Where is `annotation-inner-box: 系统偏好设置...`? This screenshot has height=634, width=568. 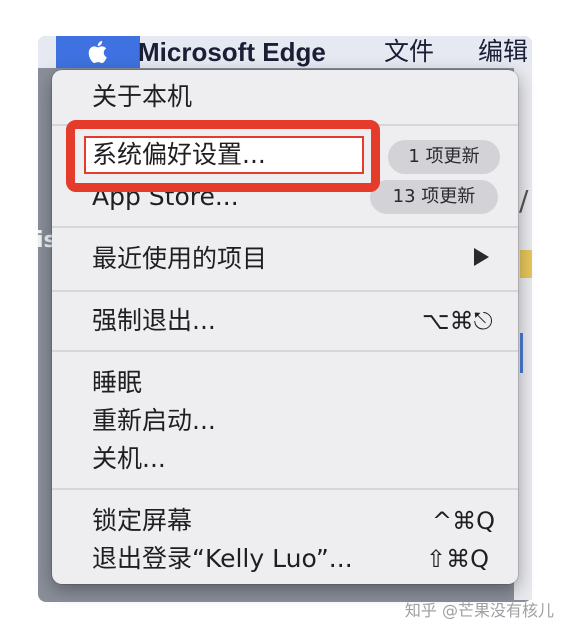 annotation-inner-box: 系统偏好设置... is located at coordinates (224, 155).